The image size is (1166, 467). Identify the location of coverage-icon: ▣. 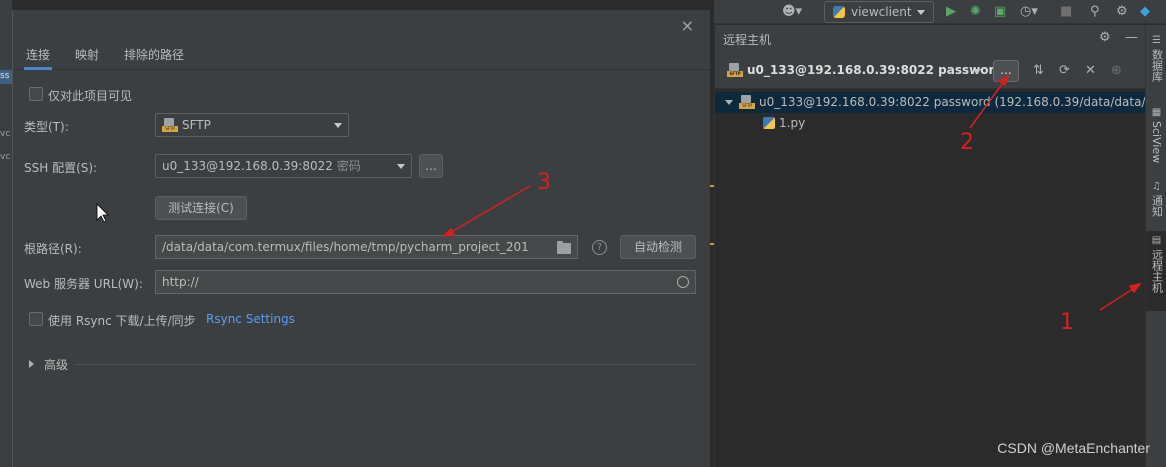
(1000, 12).